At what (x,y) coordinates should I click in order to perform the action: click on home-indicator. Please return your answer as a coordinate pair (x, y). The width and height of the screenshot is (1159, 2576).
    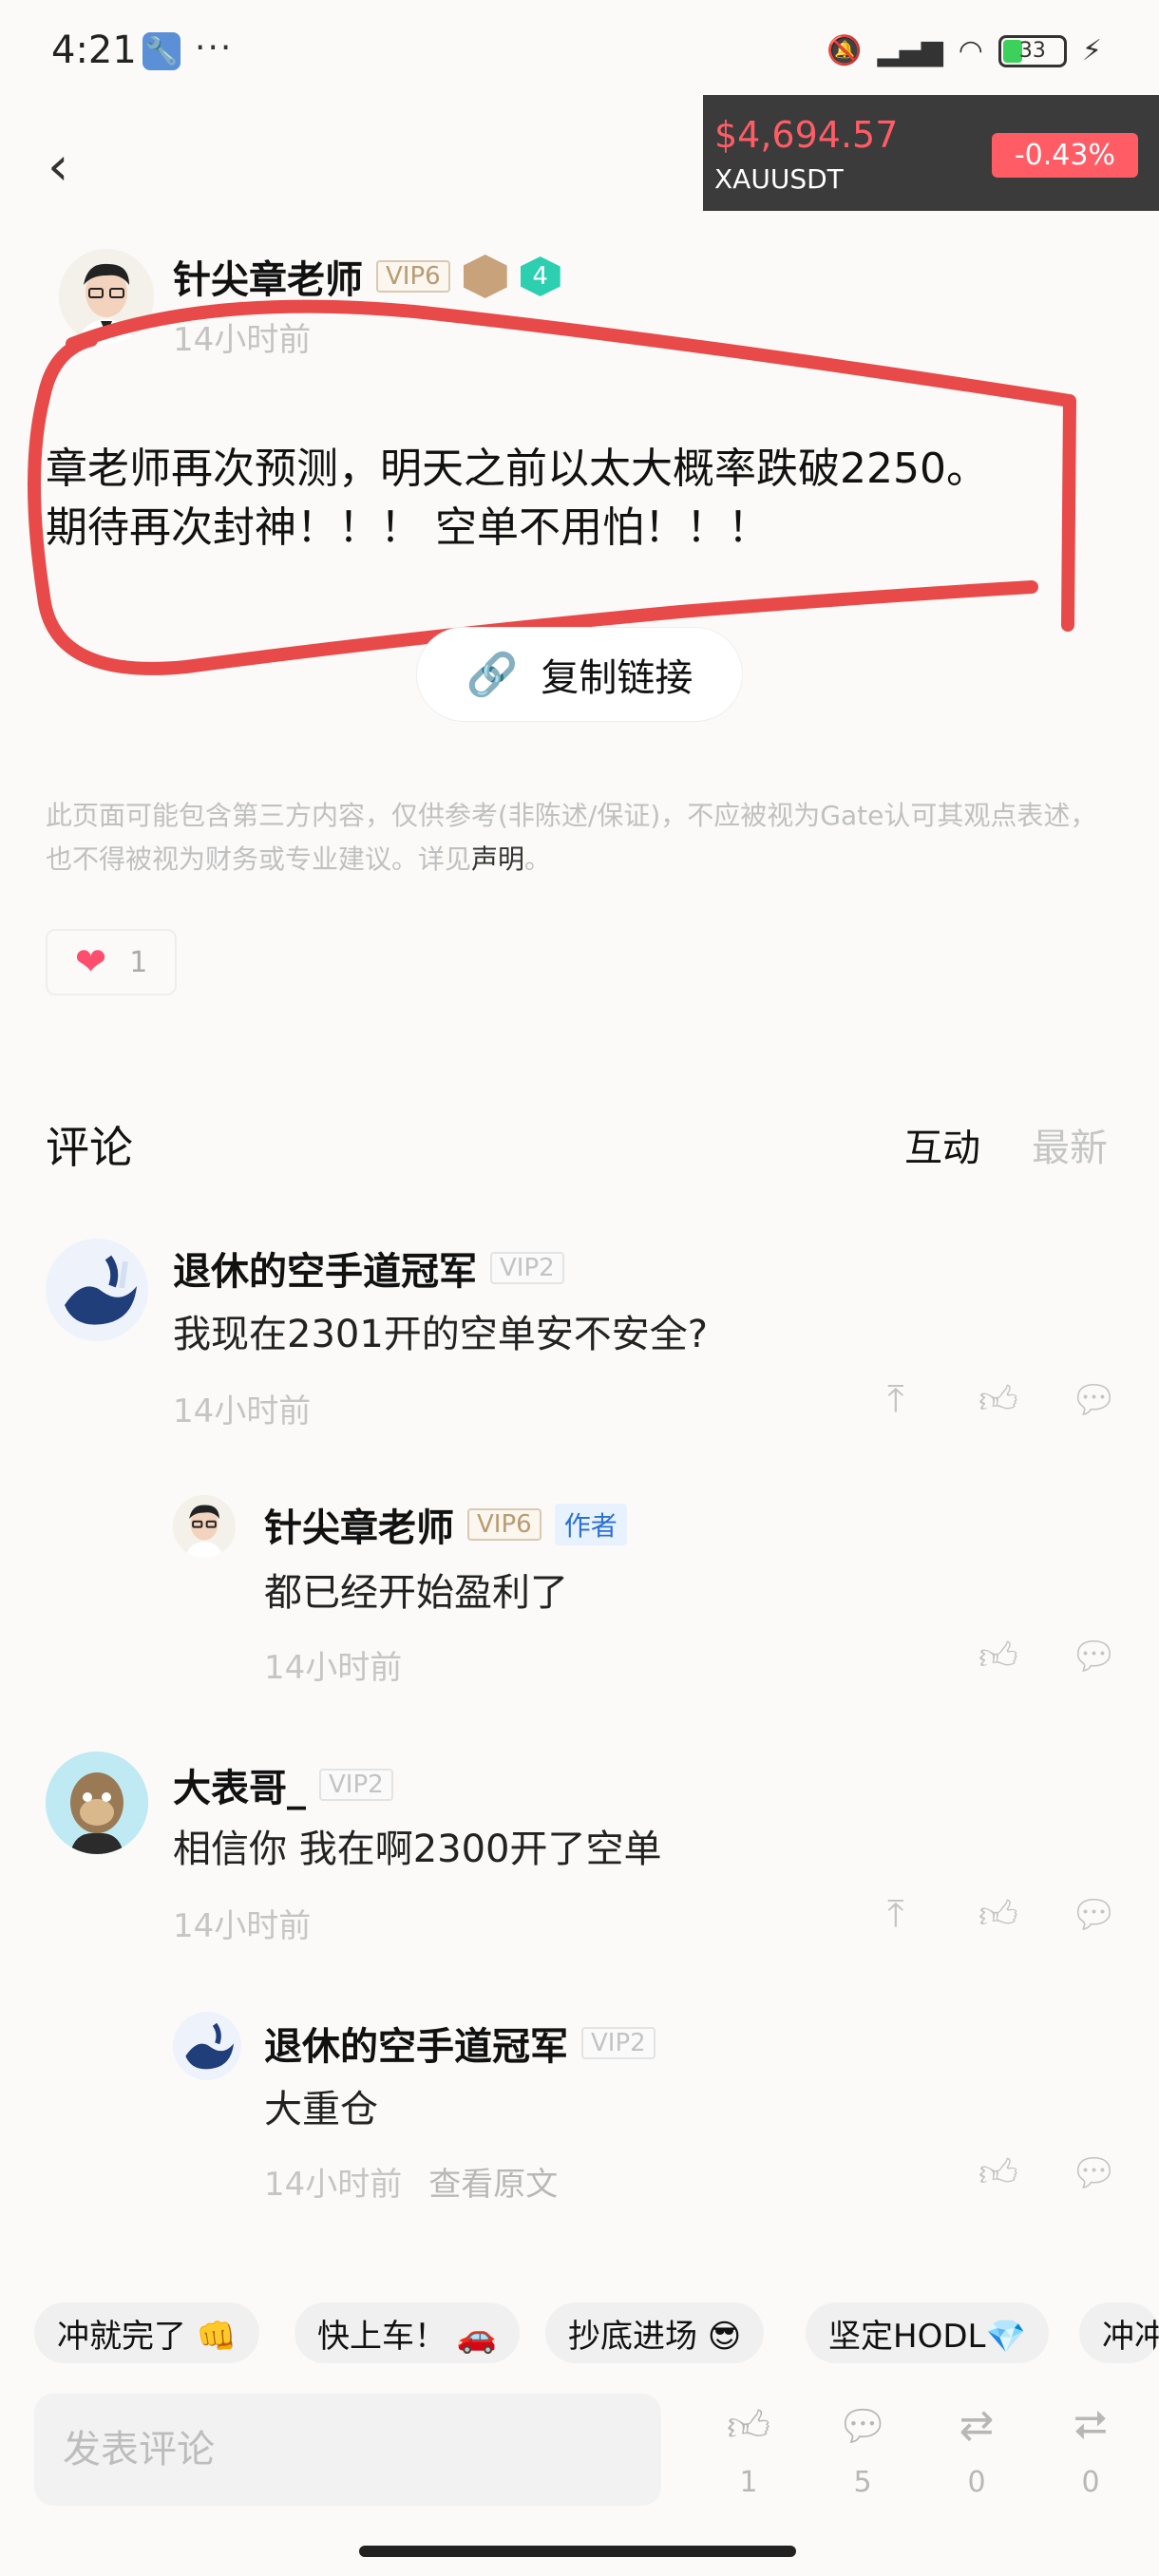
    Looking at the image, I should click on (577, 2551).